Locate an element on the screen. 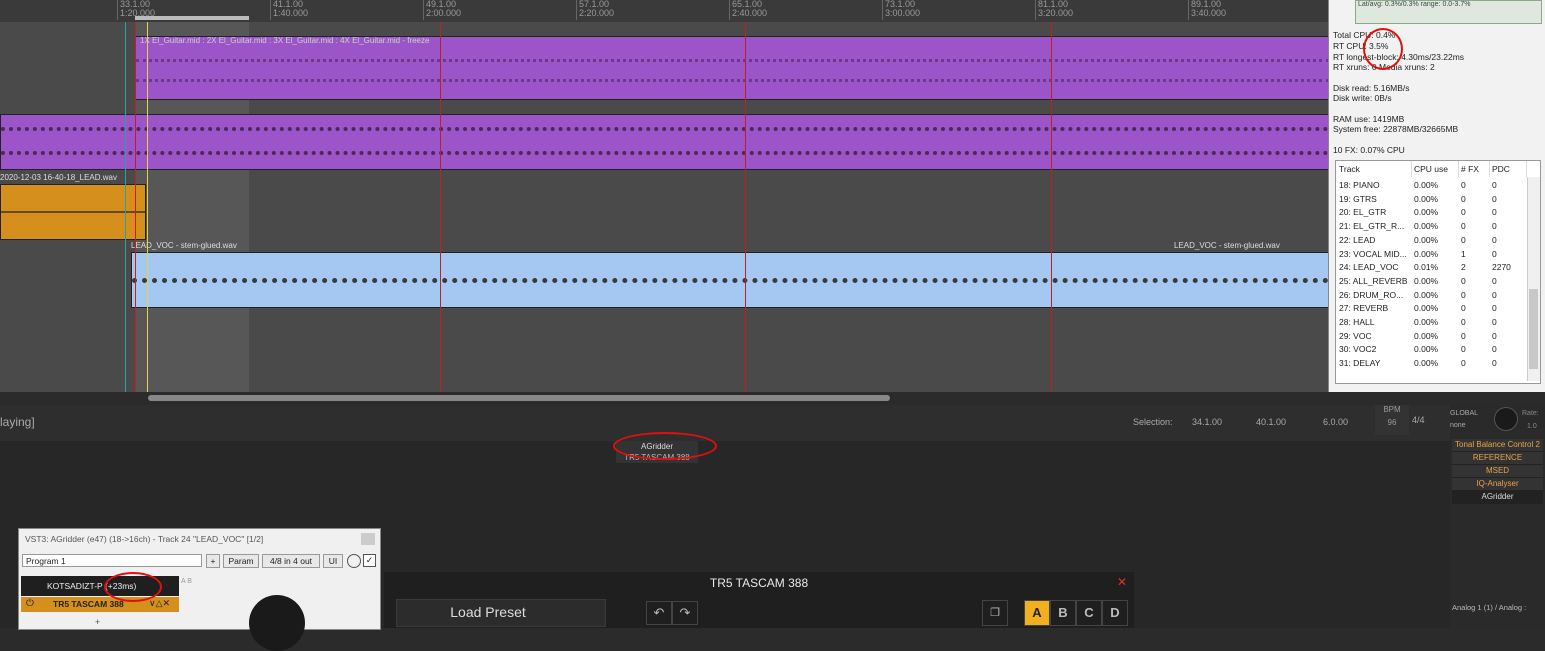  col-header-cpu: CPU use is located at coordinates (1435, 169).